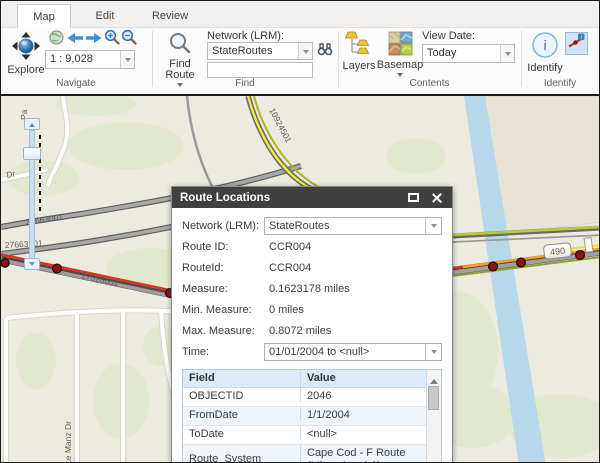 Image resolution: width=600 pixels, height=463 pixels. What do you see at coordinates (32, 124) in the screenshot?
I see `slider-up-button` at bounding box center [32, 124].